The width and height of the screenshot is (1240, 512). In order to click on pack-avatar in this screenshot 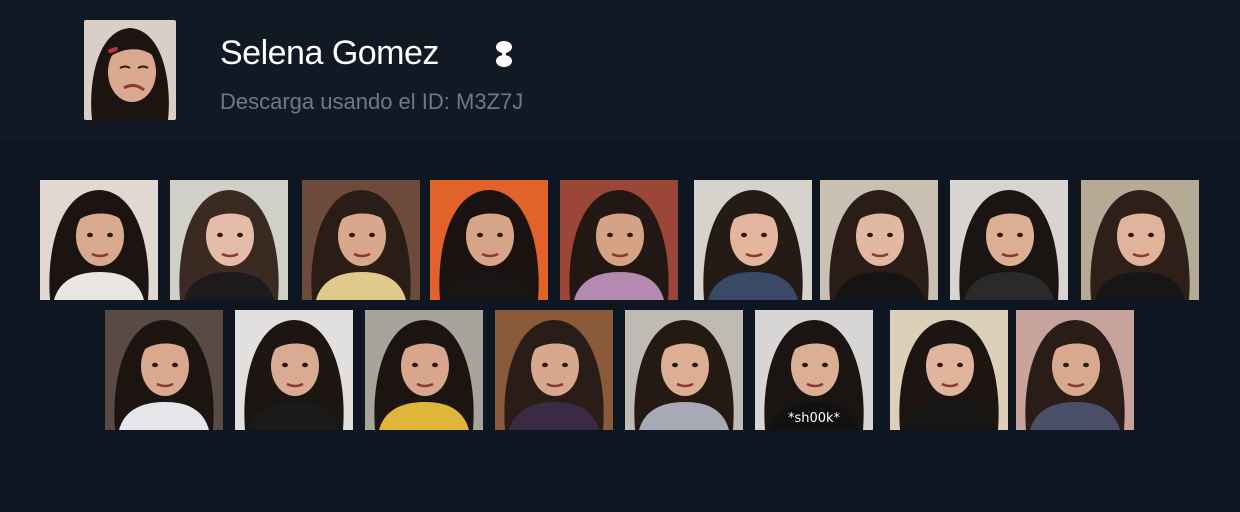, I will do `click(130, 70)`.